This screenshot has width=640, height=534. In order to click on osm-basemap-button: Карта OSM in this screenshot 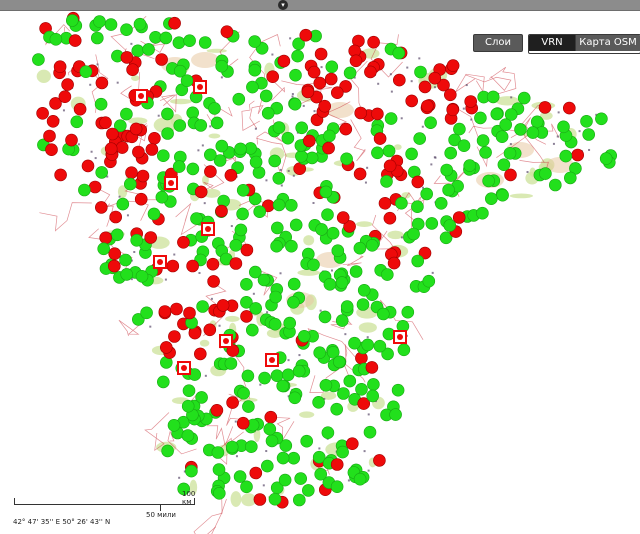, I will do `click(607, 43)`.